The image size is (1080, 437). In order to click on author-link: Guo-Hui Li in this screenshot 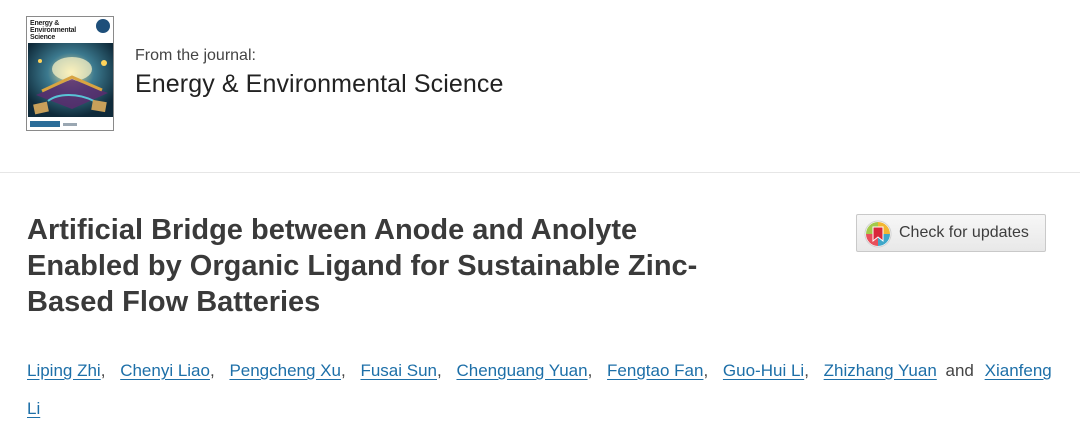, I will do `click(763, 370)`.